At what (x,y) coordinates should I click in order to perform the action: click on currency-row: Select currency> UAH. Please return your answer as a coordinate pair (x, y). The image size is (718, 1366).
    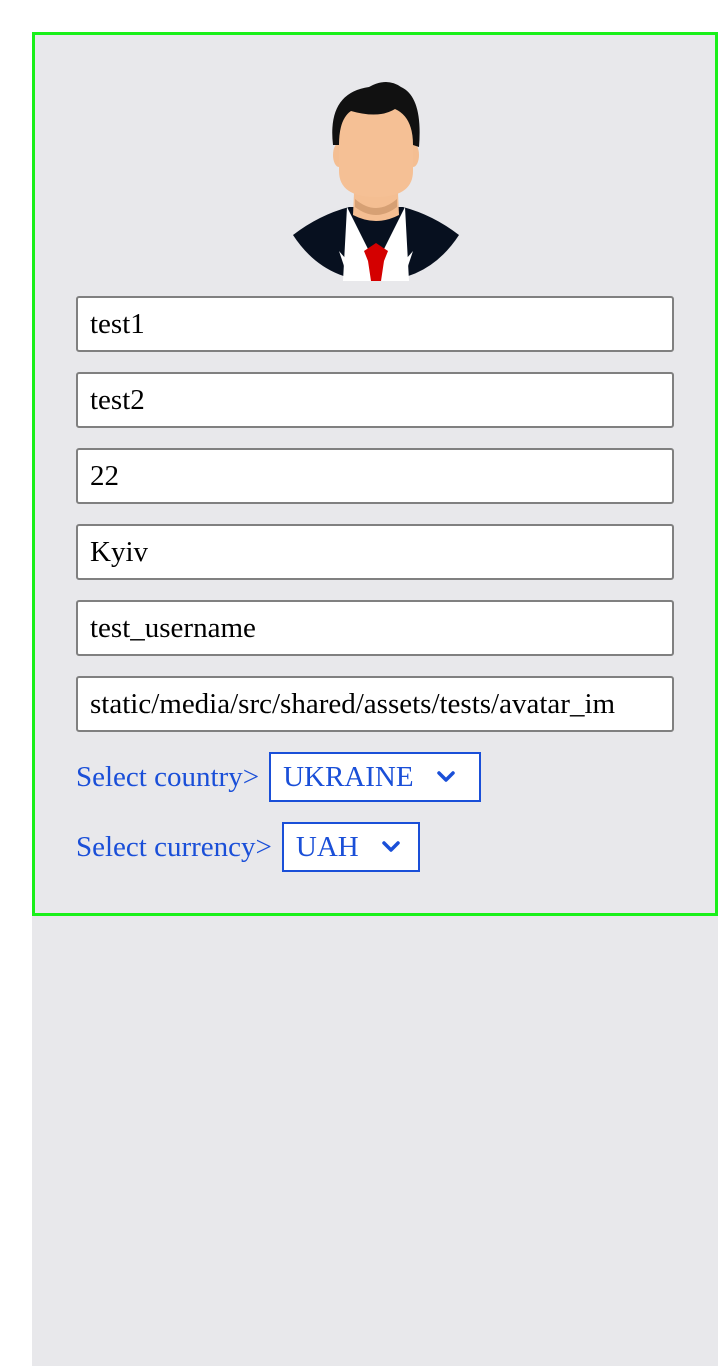
    Looking at the image, I should click on (248, 847).